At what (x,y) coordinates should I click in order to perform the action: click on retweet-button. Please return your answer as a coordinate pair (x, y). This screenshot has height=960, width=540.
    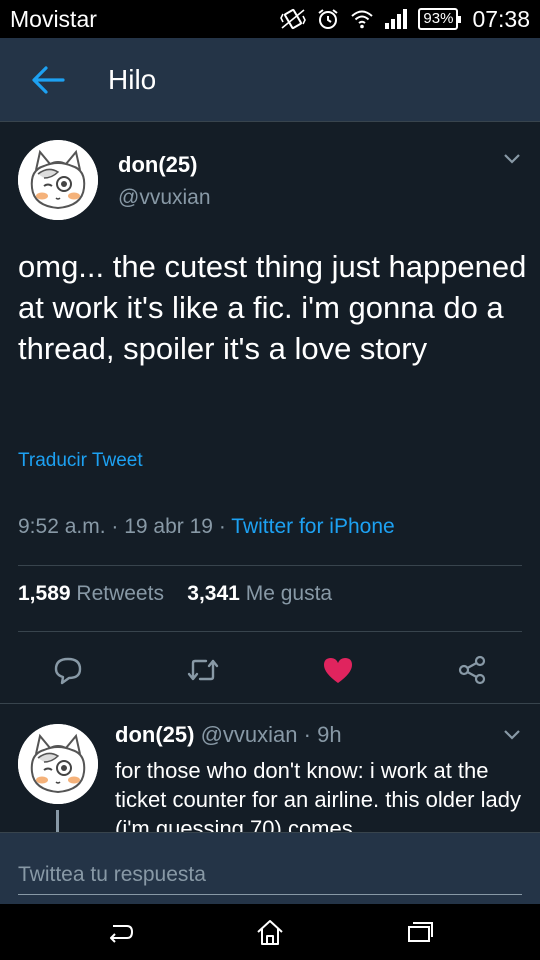
    Looking at the image, I should click on (203, 670).